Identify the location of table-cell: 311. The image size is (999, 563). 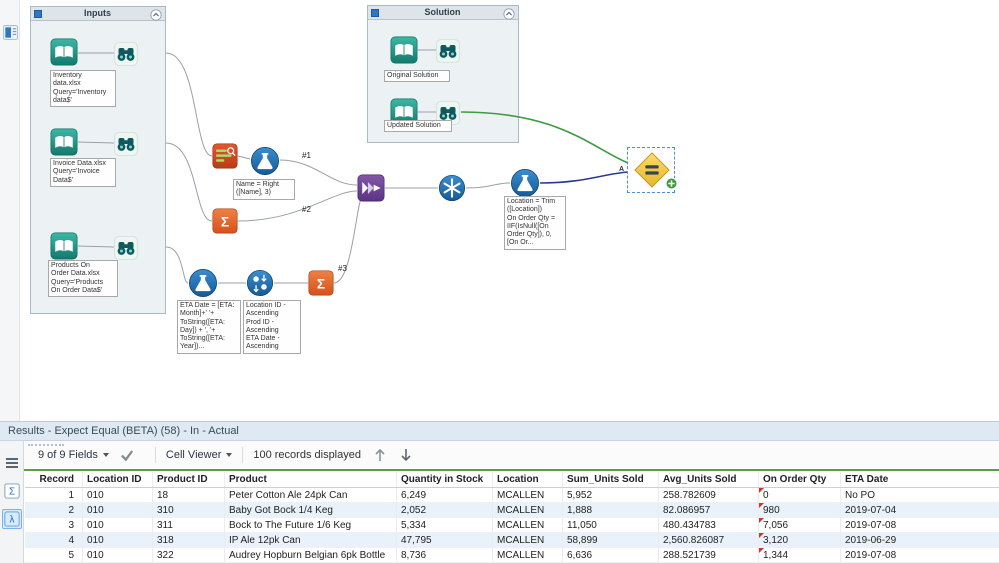
(189, 525).